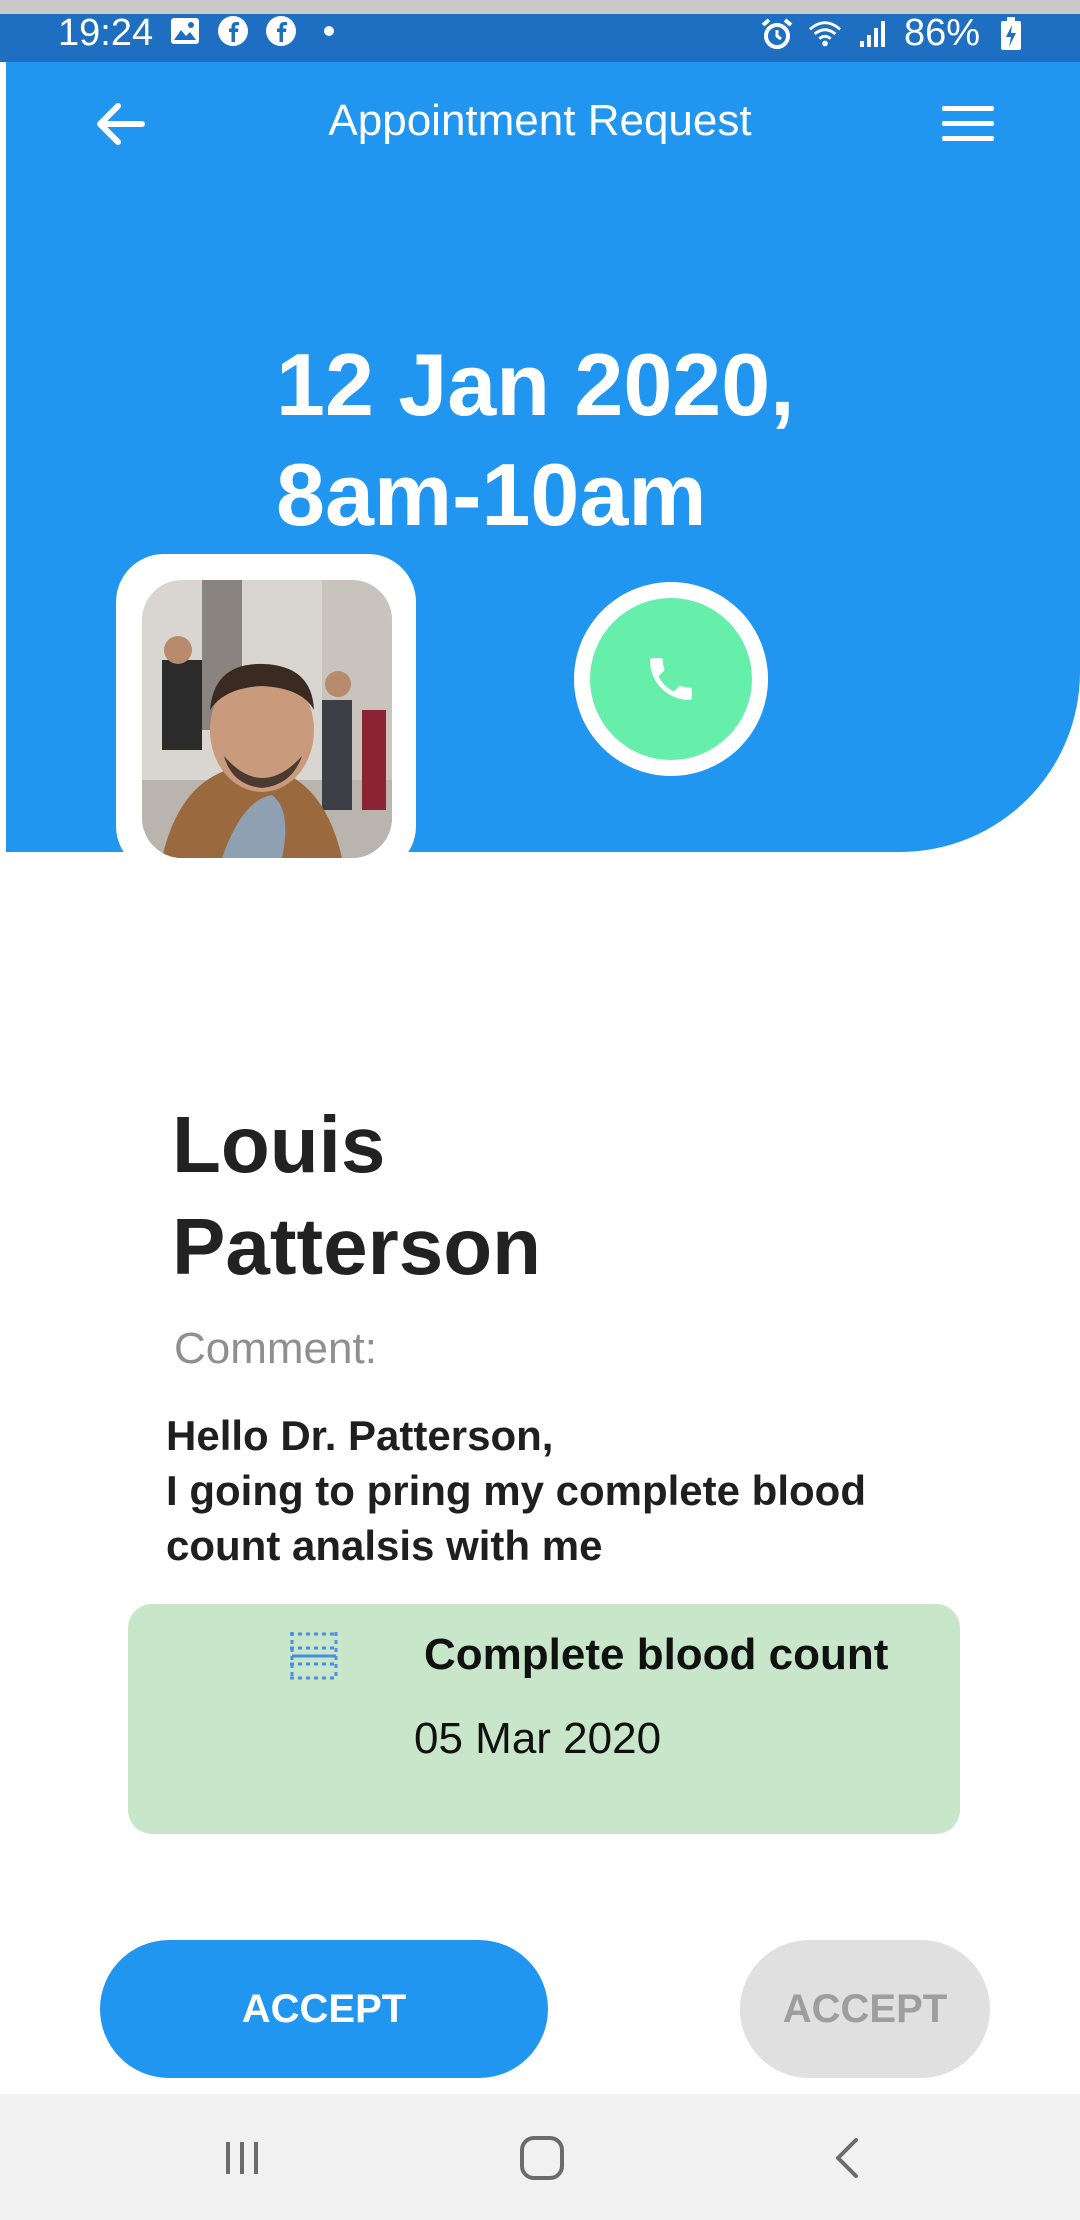 The height and width of the screenshot is (2220, 1080). Describe the element at coordinates (356, 1196) in the screenshot. I see `patient-name: Louis Patterson` at that location.